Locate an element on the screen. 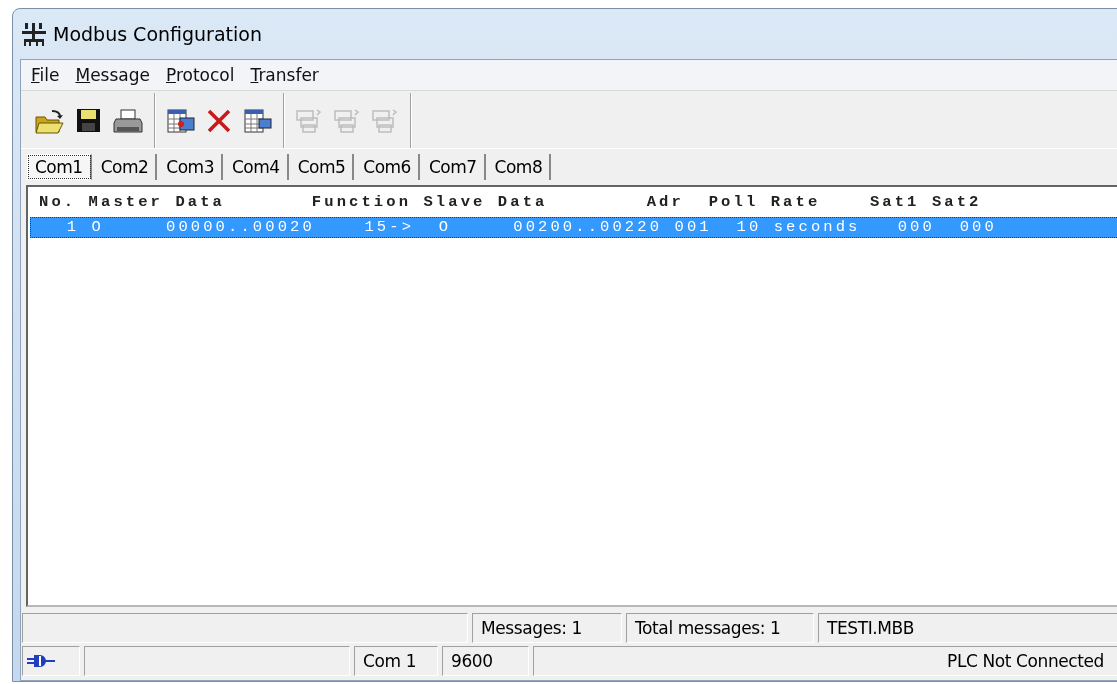 The image size is (1117, 684). table-edit-icon is located at coordinates (257, 120).